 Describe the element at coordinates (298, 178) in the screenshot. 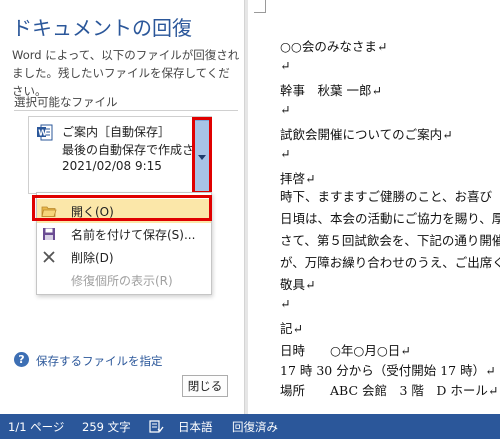

I see `doc-line: 拝啓↵` at that location.